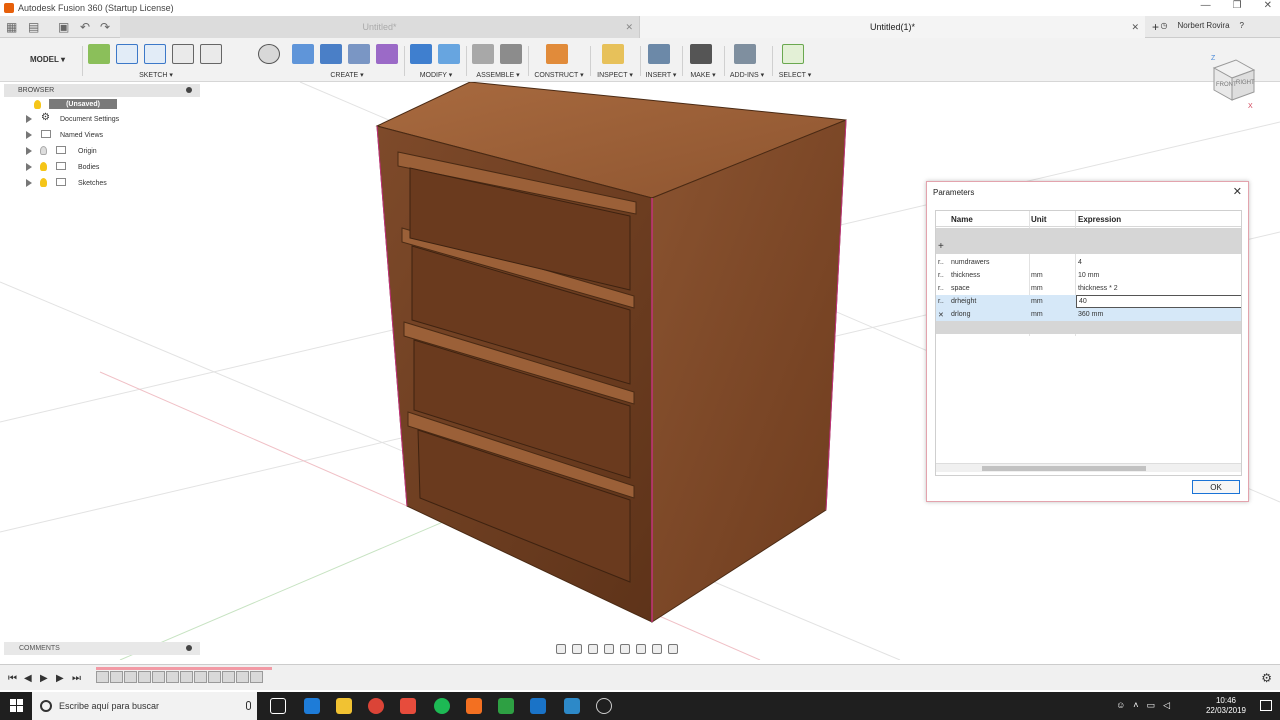 Image resolution: width=1280 pixels, height=720 pixels. I want to click on stop-sketch-group, so click(271, 62).